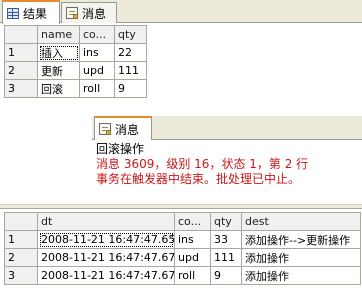 The width and height of the screenshot is (362, 290). What do you see at coordinates (94, 13) in the screenshot?
I see `tab-messages-label: 消息` at bounding box center [94, 13].